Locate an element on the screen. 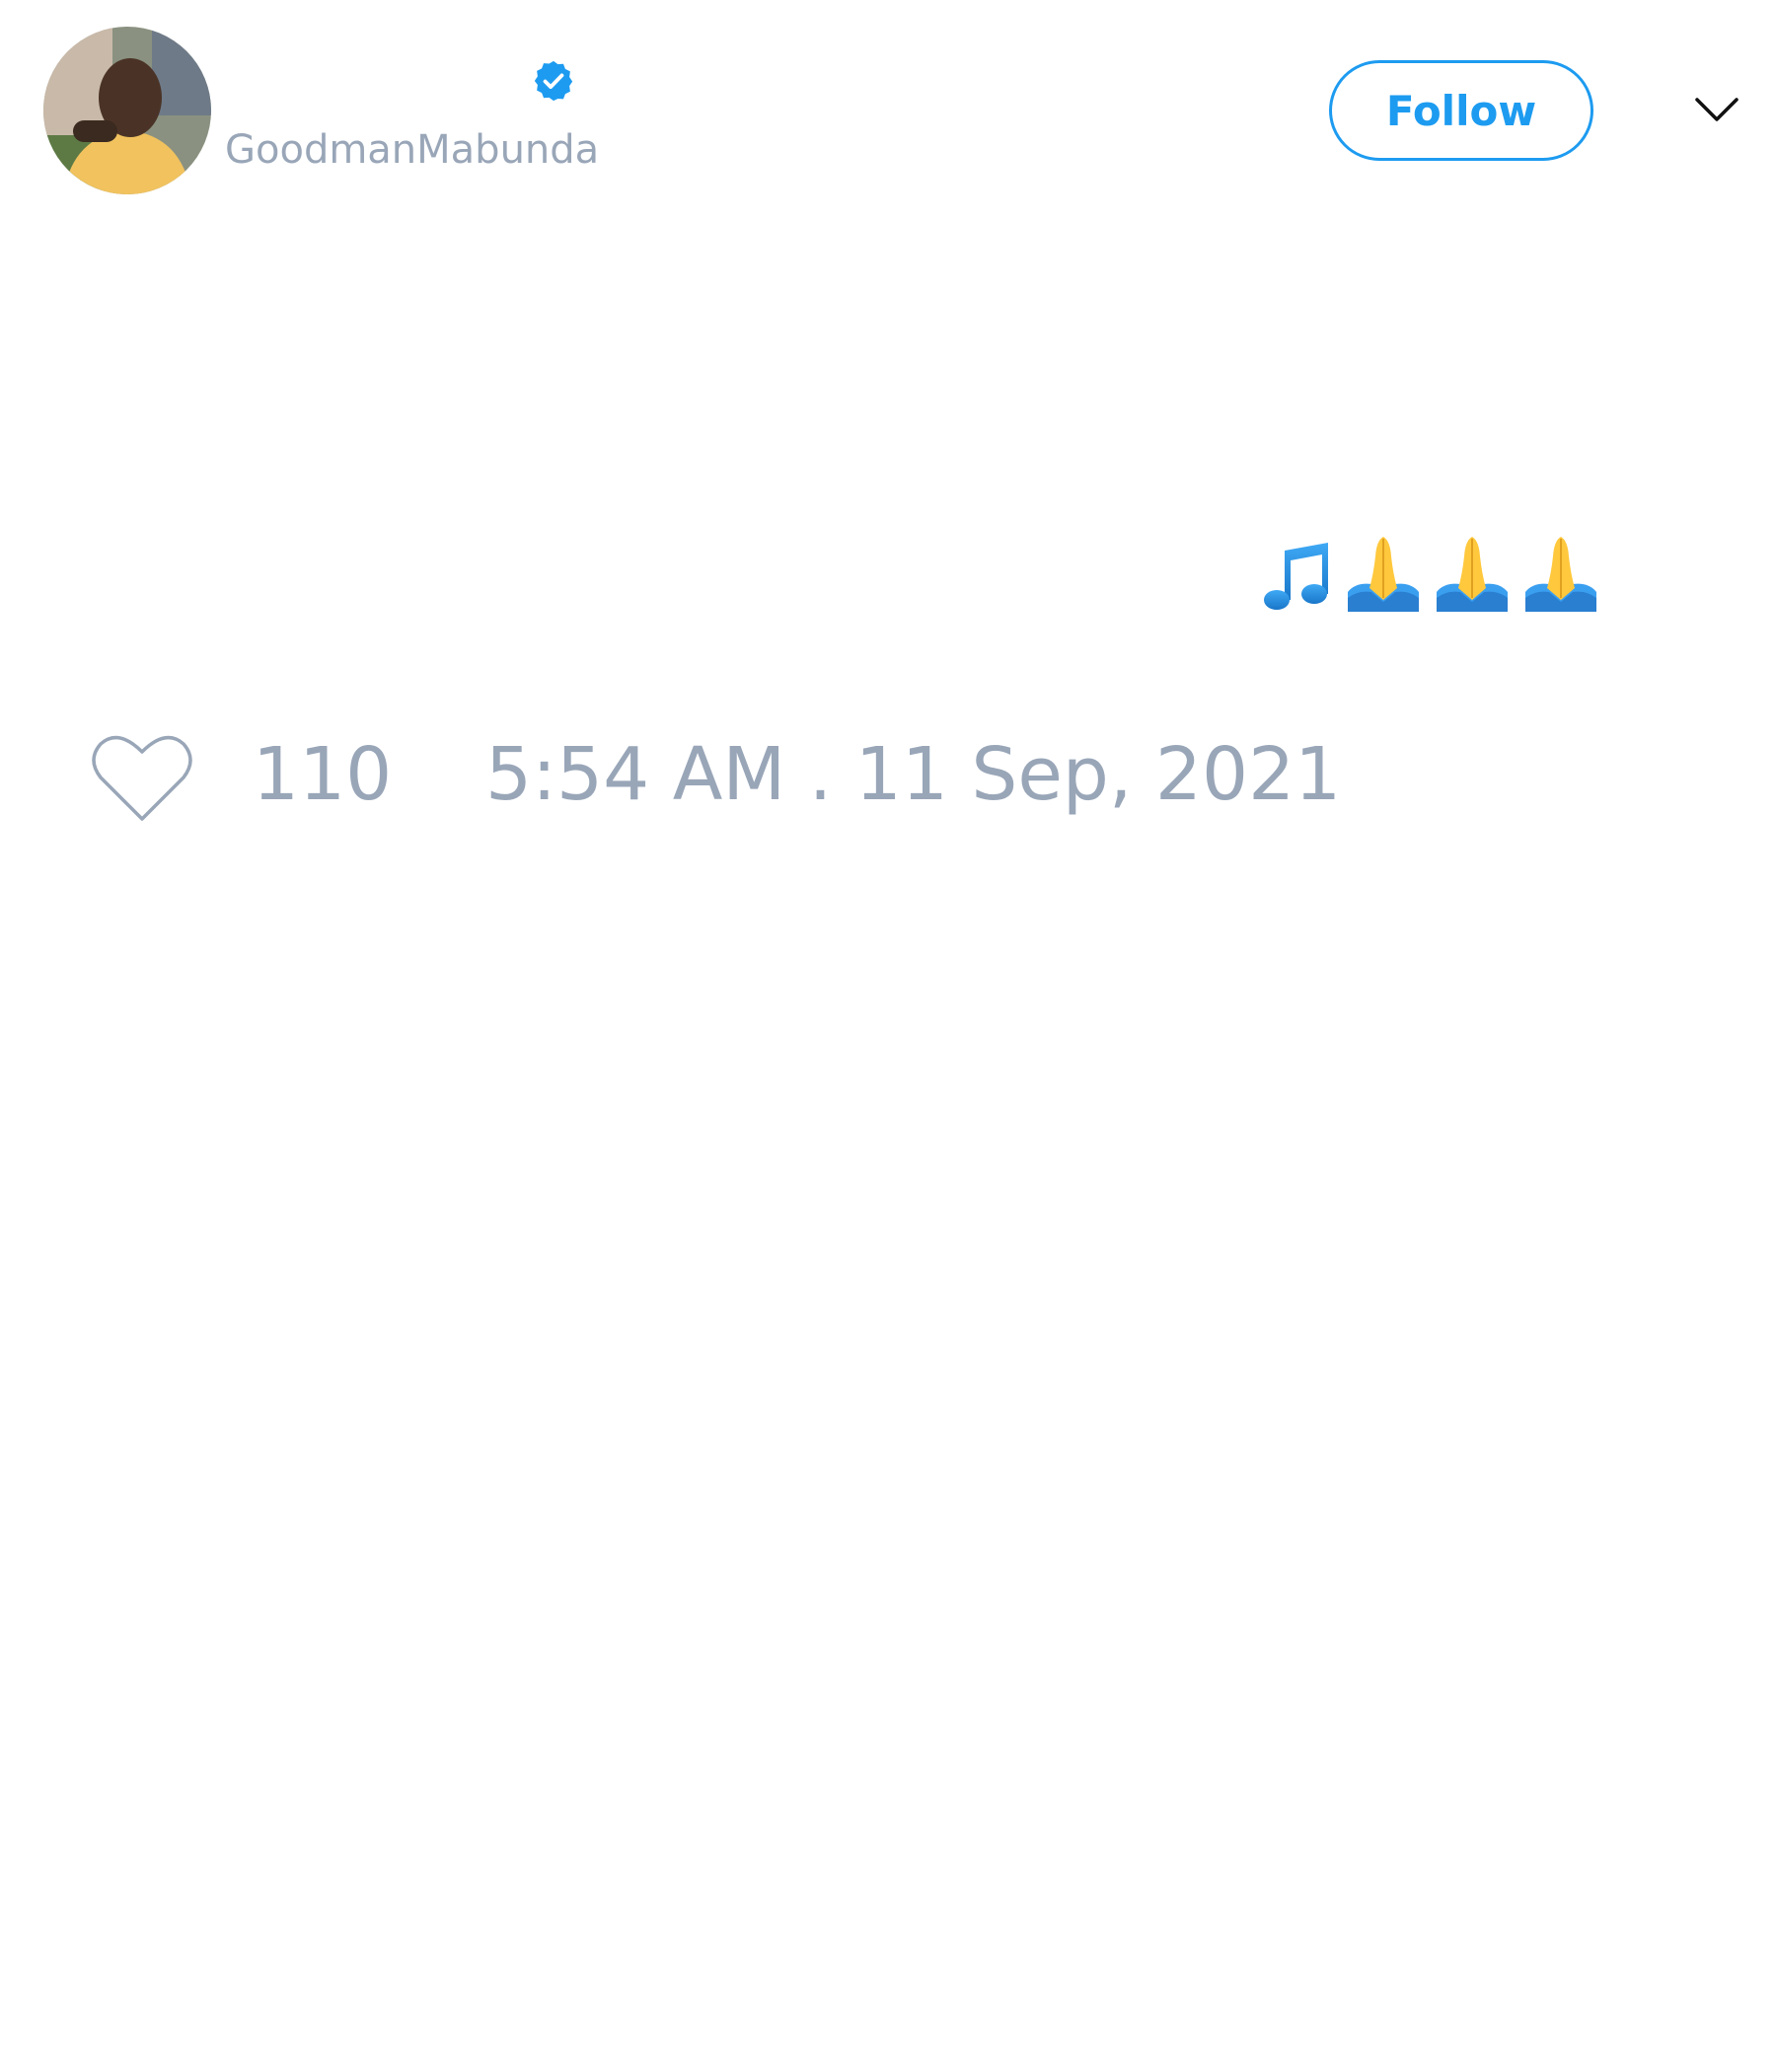 The width and height of the screenshot is (1776, 2072). musical-note-icon is located at coordinates (1296, 577).